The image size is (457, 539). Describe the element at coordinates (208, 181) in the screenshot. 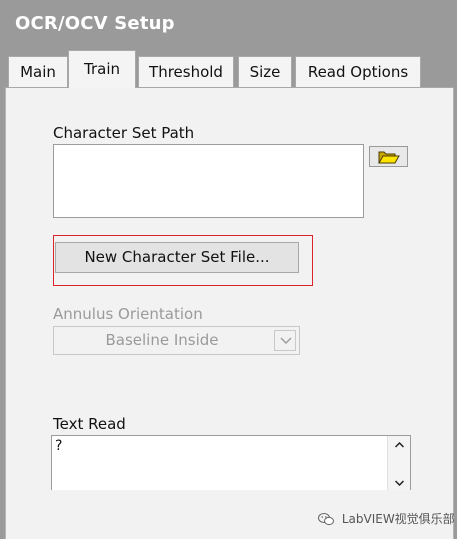

I see `character-set-path-input` at that location.